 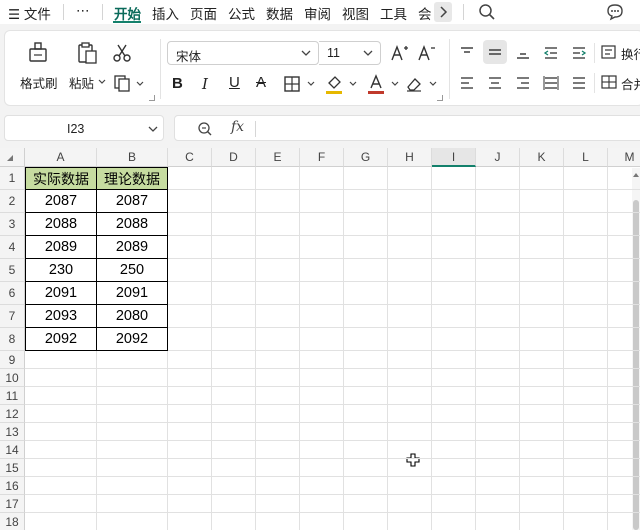 What do you see at coordinates (12, 414) in the screenshot?
I see `row-header-12: 12` at bounding box center [12, 414].